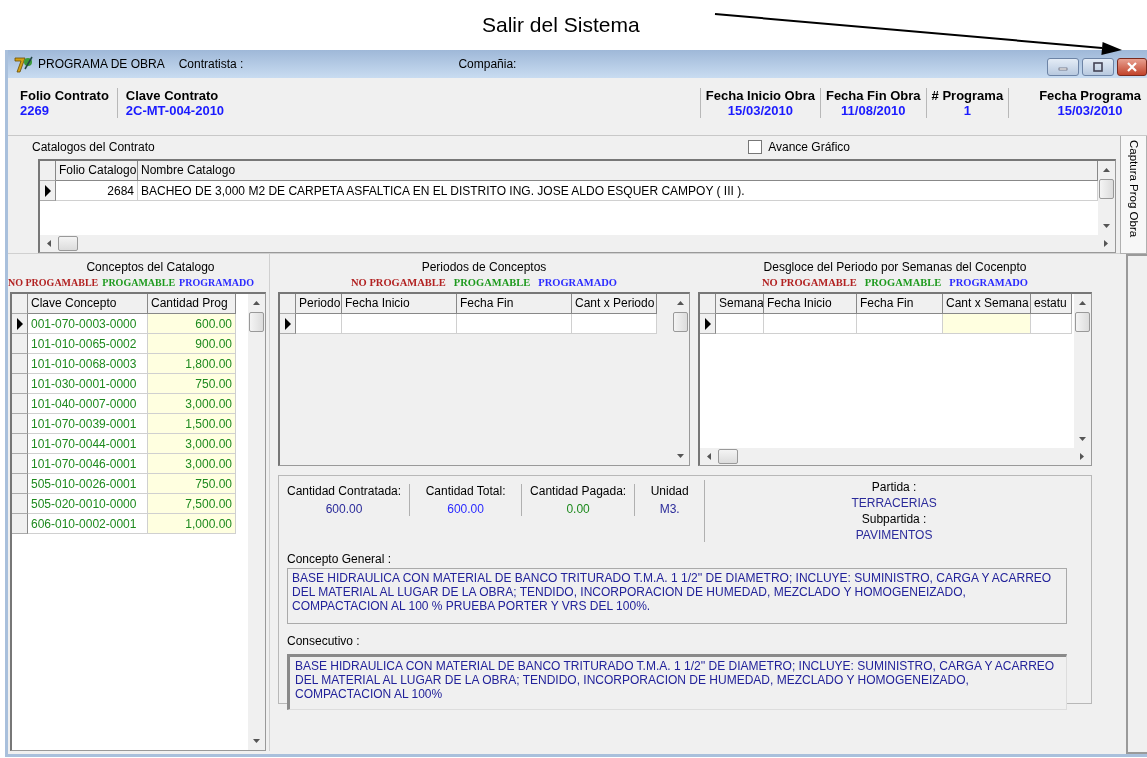 This screenshot has width=1147, height=758. I want to click on table-cell: 001-070-0003-0000, so click(88, 324).